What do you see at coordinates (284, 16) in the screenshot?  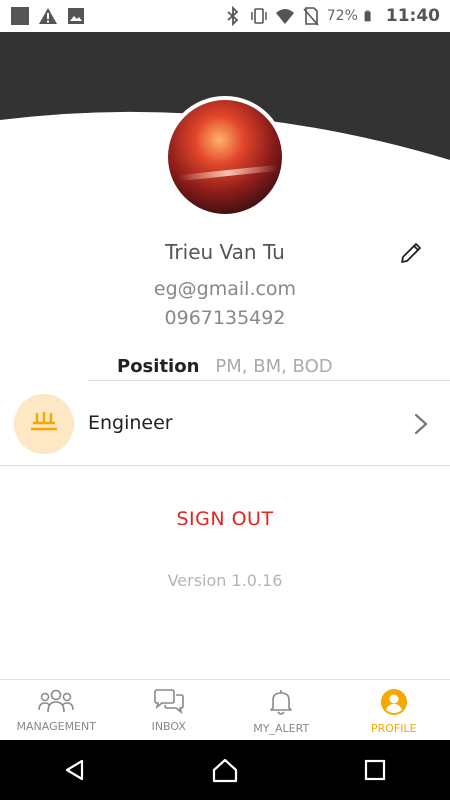 I see `wifi-icon` at bounding box center [284, 16].